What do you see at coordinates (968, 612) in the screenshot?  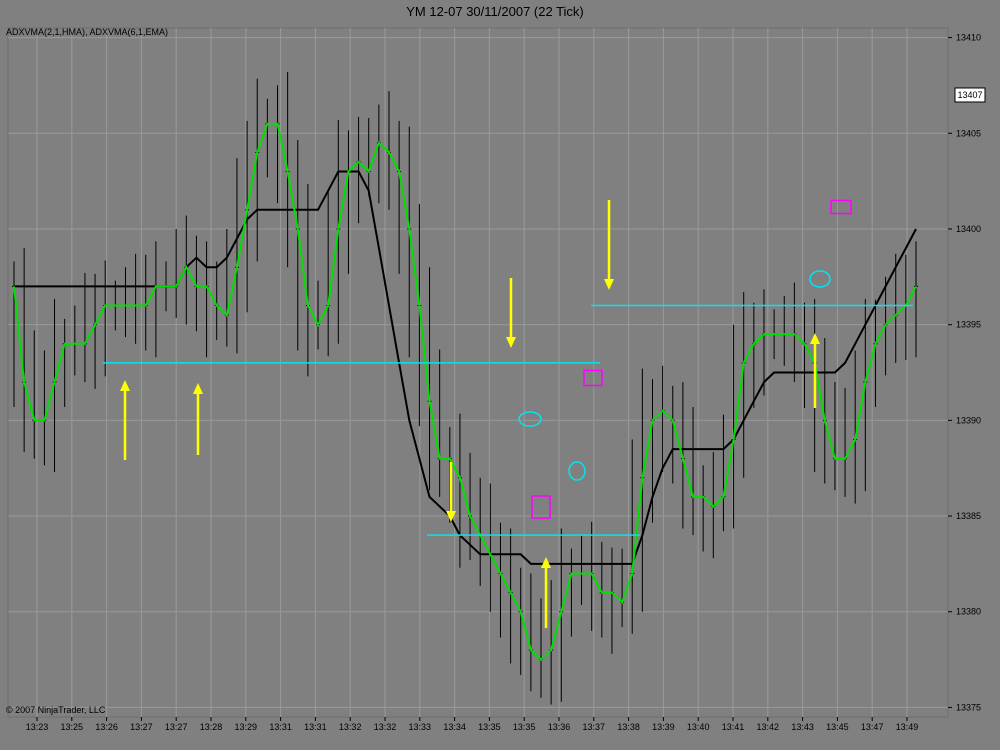 I see `y-tick-label: 13380` at bounding box center [968, 612].